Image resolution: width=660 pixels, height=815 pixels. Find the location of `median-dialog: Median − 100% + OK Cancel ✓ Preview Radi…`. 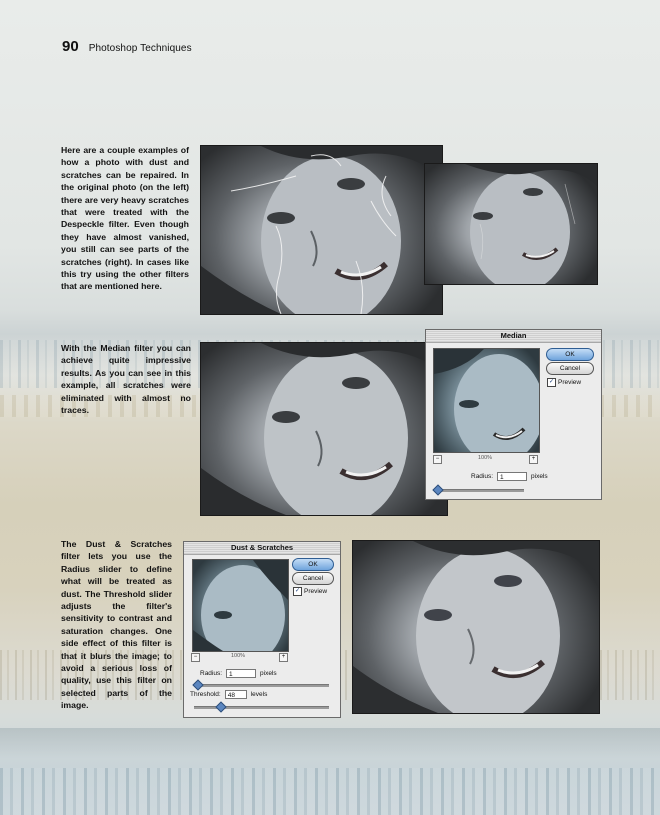

median-dialog: Median − 100% + OK Cancel ✓ Preview Radi… is located at coordinates (513, 414).